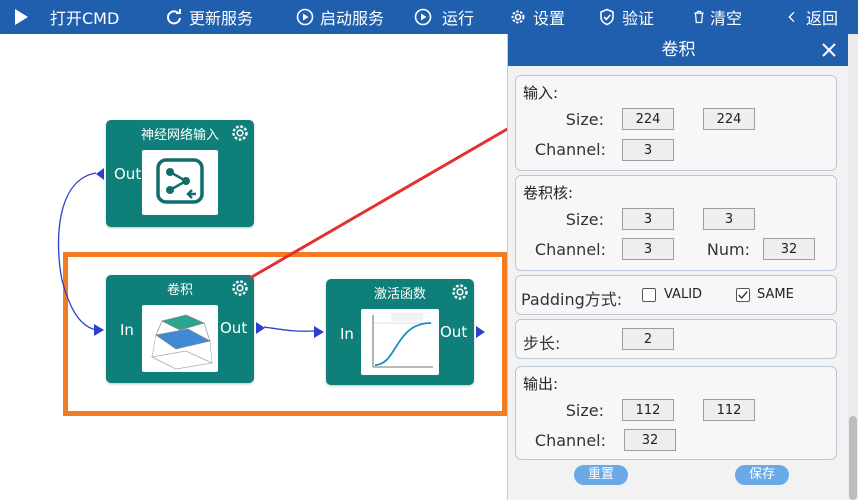  I want to click on toolbar-label: 打开CMD, so click(85, 18).